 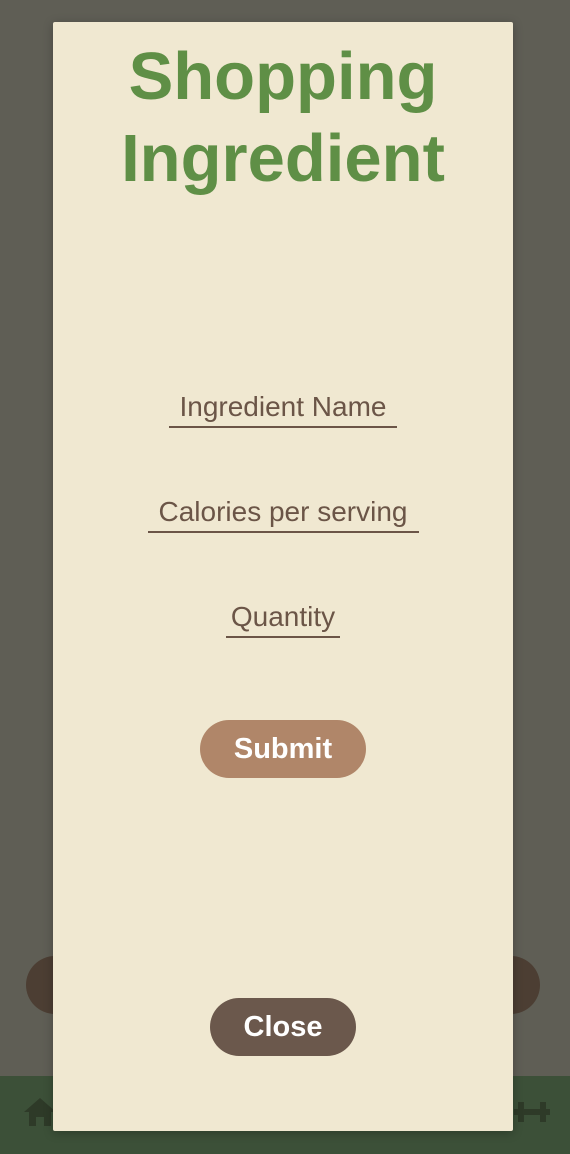 I want to click on close-button: Close, so click(x=283, y=1027).